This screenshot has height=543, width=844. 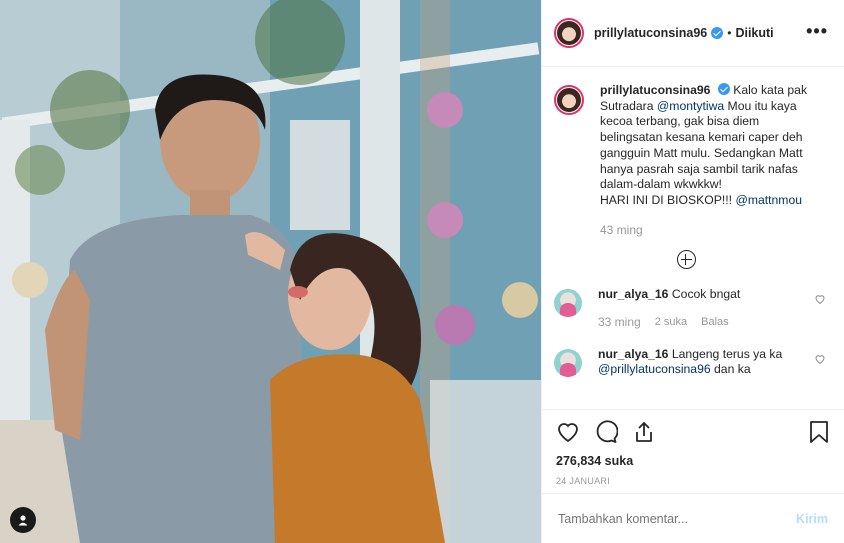 What do you see at coordinates (698, 323) in the screenshot?
I see `comment-meta: 33 ming 2 suka Balas` at bounding box center [698, 323].